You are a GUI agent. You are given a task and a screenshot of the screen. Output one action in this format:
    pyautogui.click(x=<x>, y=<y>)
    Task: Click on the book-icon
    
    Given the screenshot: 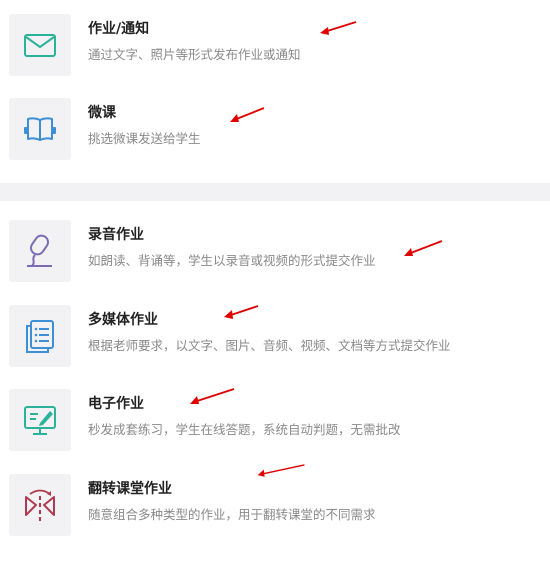 What is the action you would take?
    pyautogui.click(x=40, y=129)
    